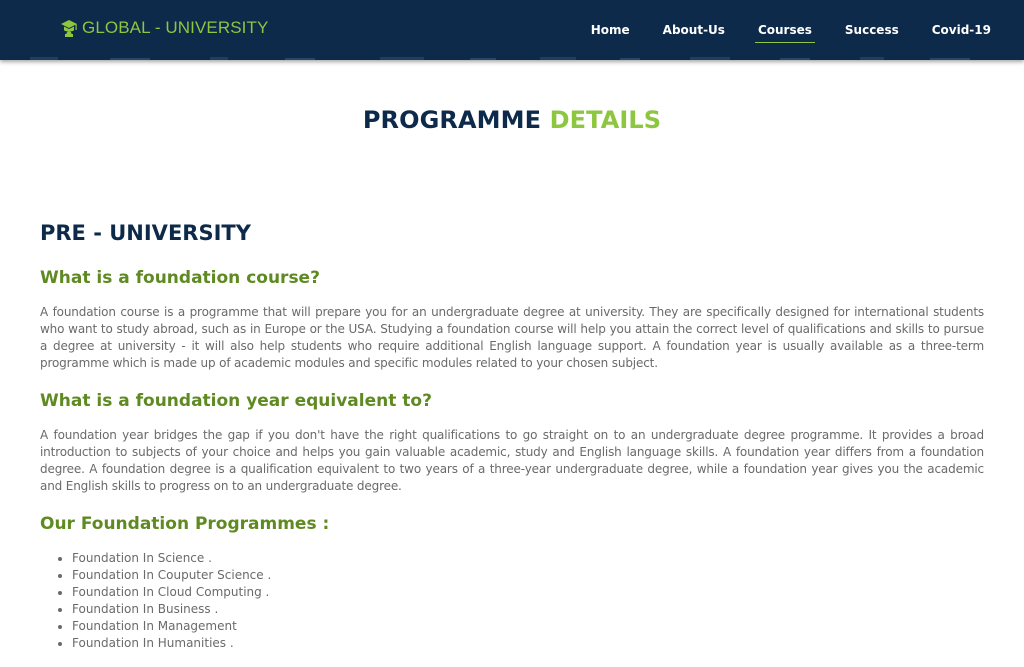 This screenshot has width=1024, height=667. I want to click on programmes-heading: Our Foundation Programmes :, so click(185, 524).